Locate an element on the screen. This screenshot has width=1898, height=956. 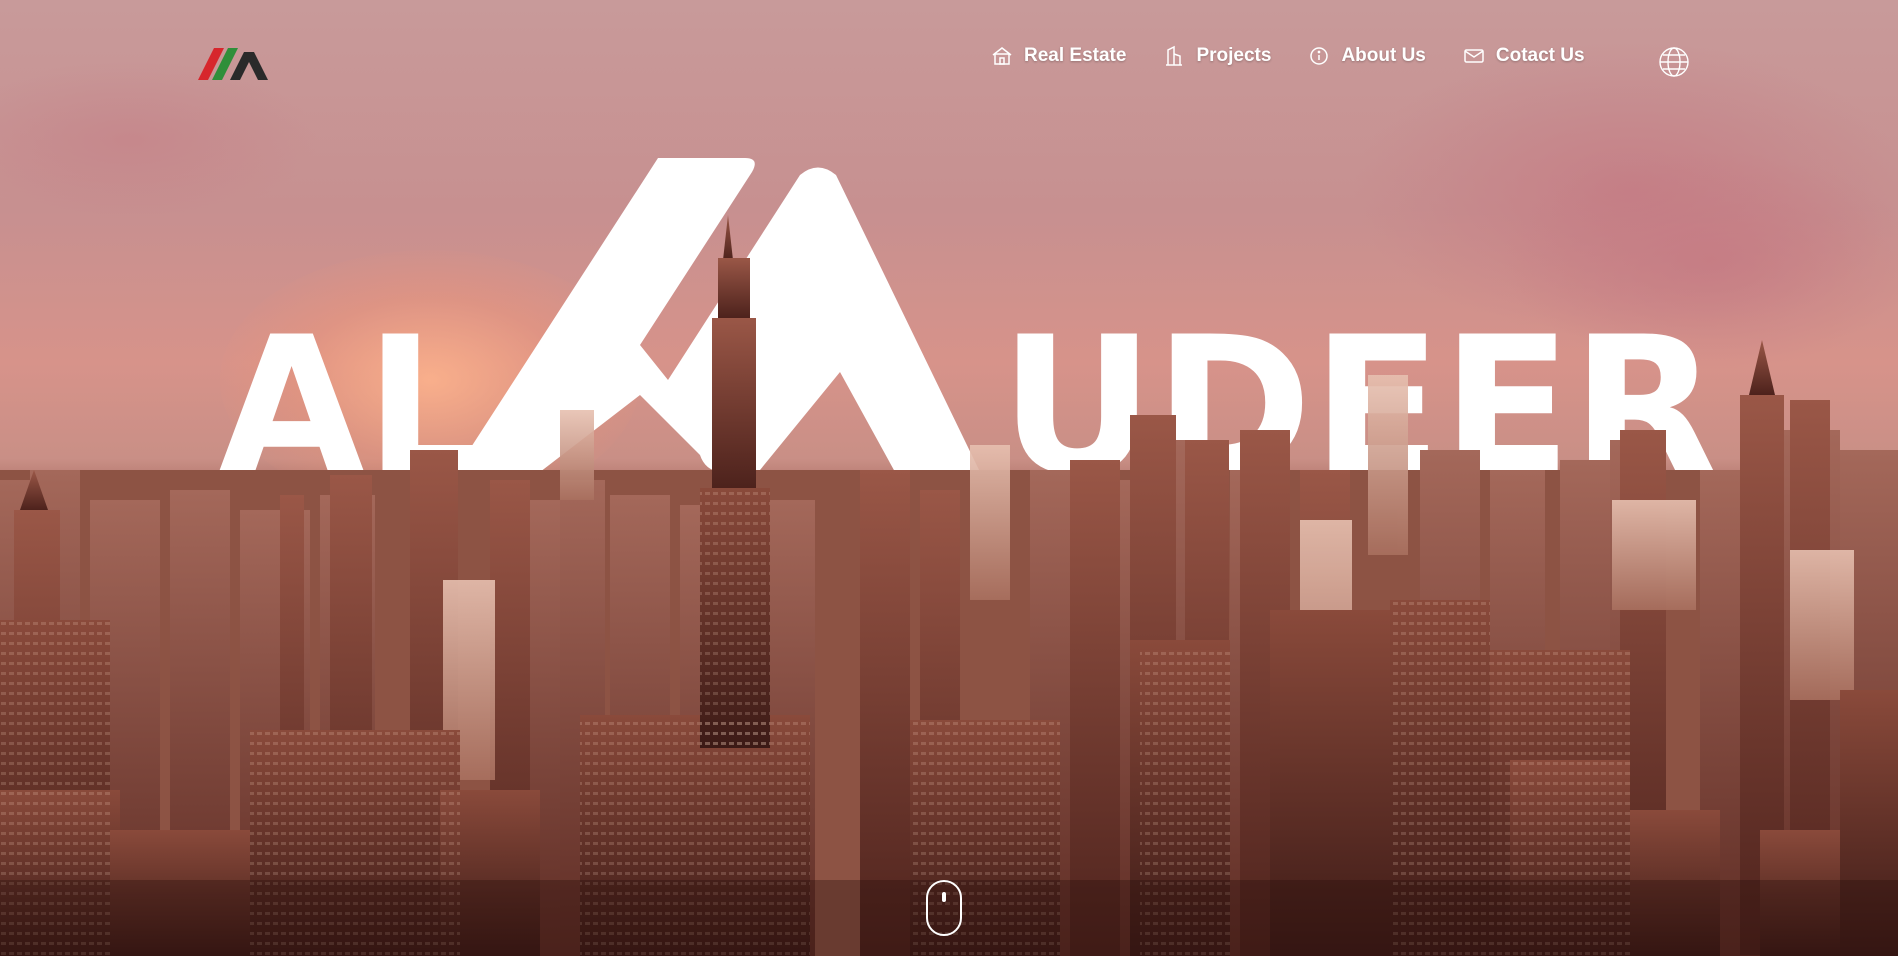
globe-icon is located at coordinates (1674, 62).